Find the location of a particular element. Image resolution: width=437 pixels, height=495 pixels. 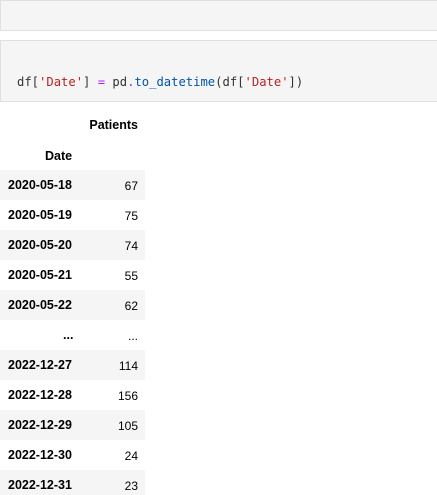

row-value-patients: 74 is located at coordinates (131, 246).